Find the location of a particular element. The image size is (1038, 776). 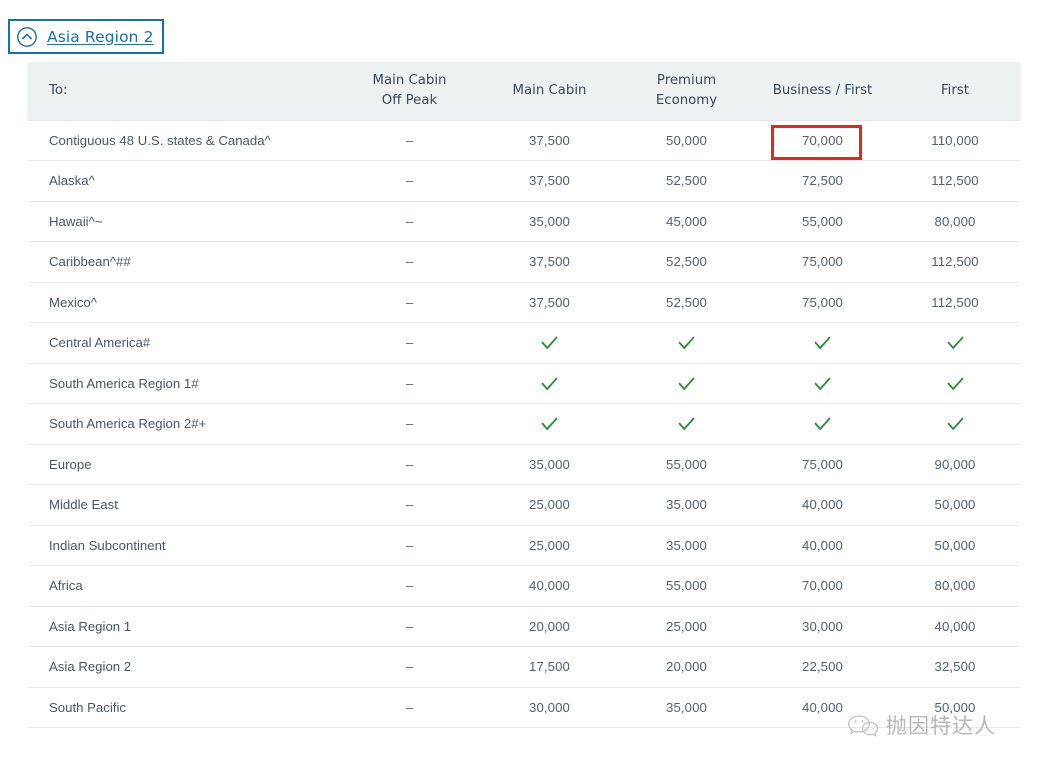

table-row: South America Region 2#+ – is located at coordinates (524, 424).